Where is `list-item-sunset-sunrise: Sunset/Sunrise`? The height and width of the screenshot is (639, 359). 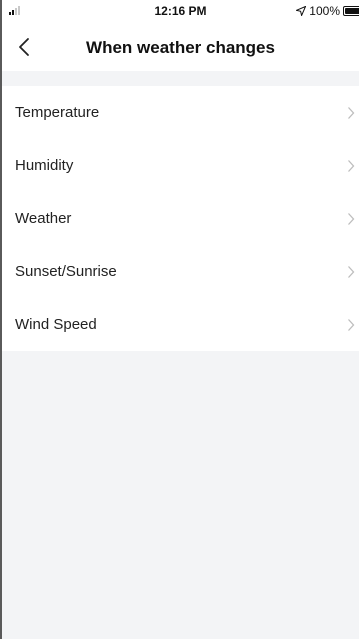 list-item-sunset-sunrise: Sunset/Sunrise is located at coordinates (180, 271).